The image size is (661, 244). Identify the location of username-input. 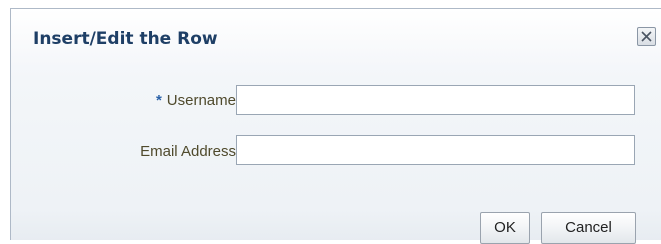
(435, 100).